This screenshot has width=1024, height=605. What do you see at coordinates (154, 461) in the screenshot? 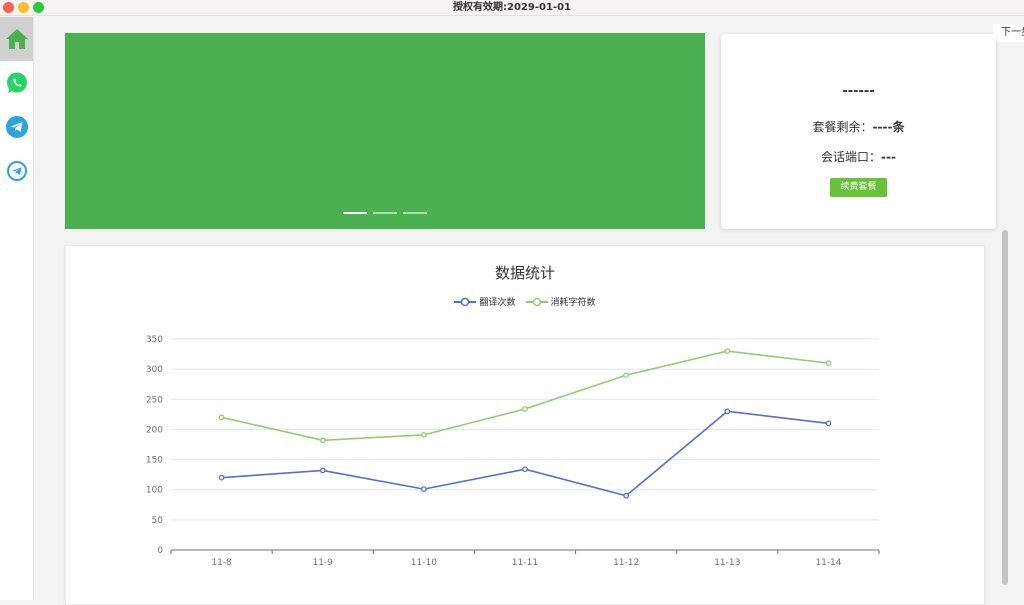
I see `y-tick-label: 150` at bounding box center [154, 461].